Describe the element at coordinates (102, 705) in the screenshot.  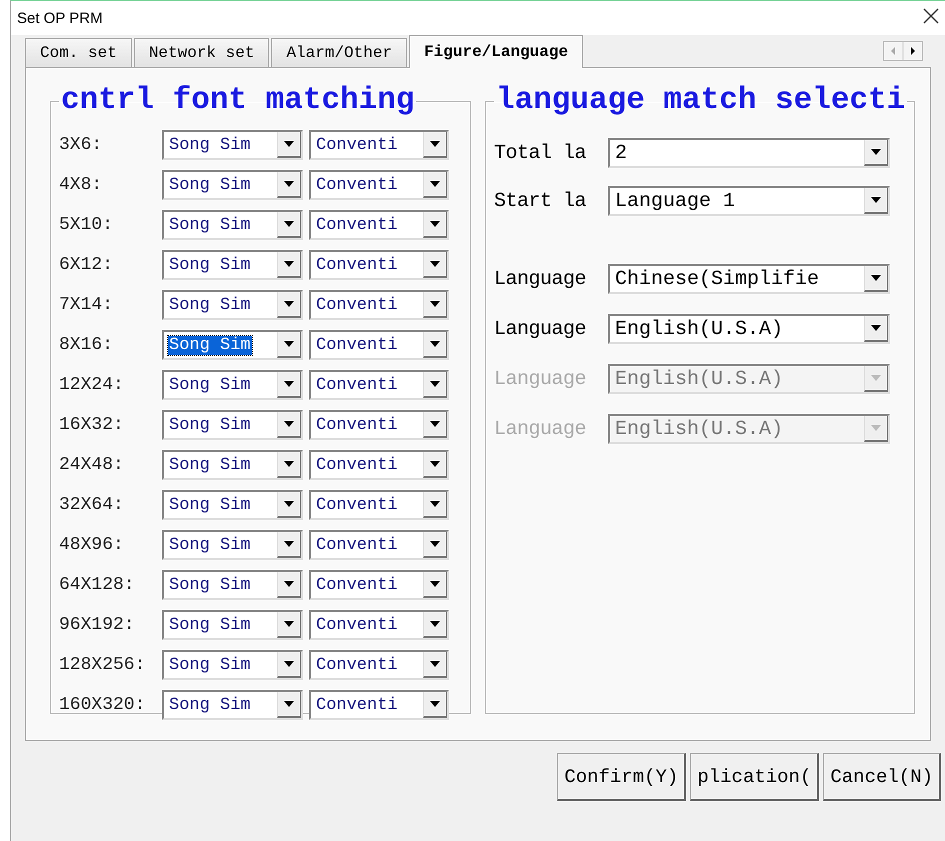
I see `size-label: 160X320:` at that location.